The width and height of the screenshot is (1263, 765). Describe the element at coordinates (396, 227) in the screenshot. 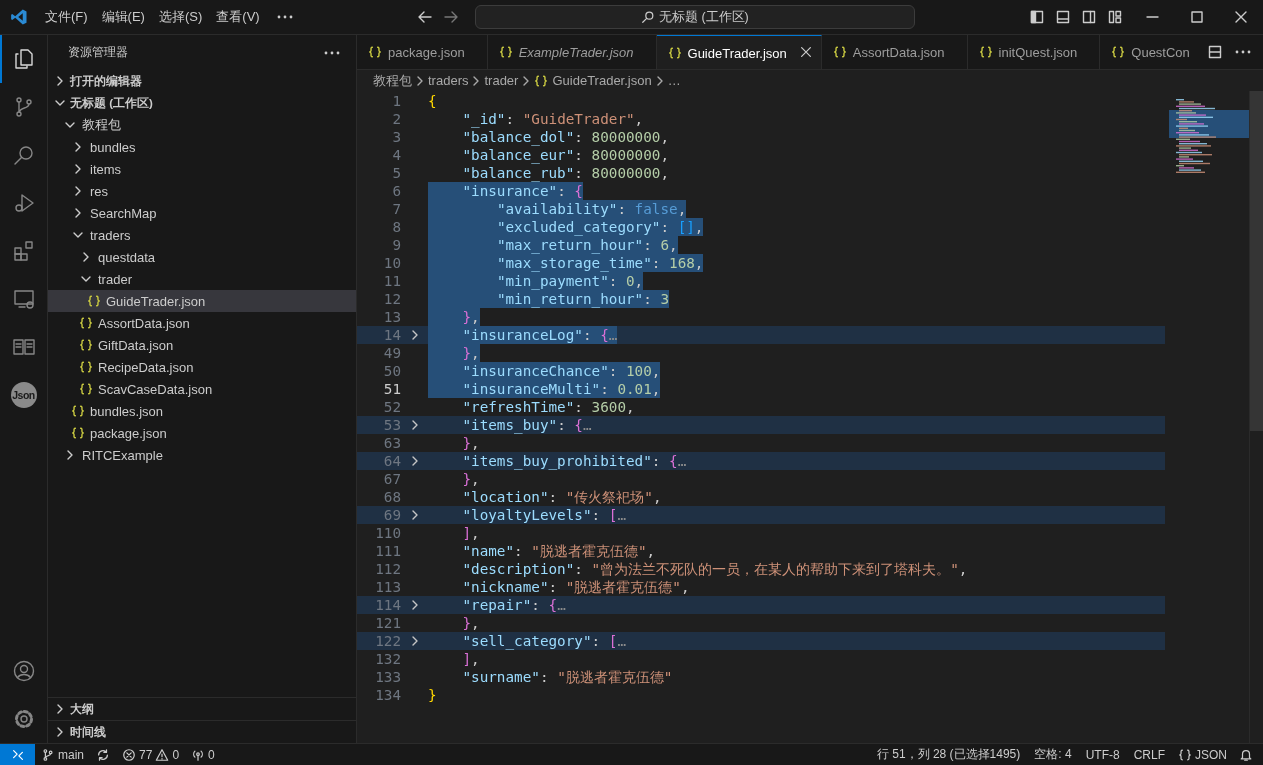

I see `line-number: 8` at that location.